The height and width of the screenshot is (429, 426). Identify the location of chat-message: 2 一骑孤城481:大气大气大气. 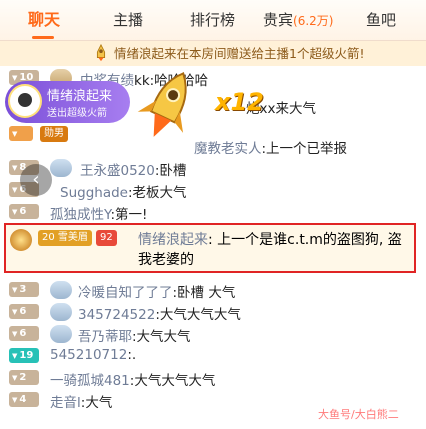
(213, 378).